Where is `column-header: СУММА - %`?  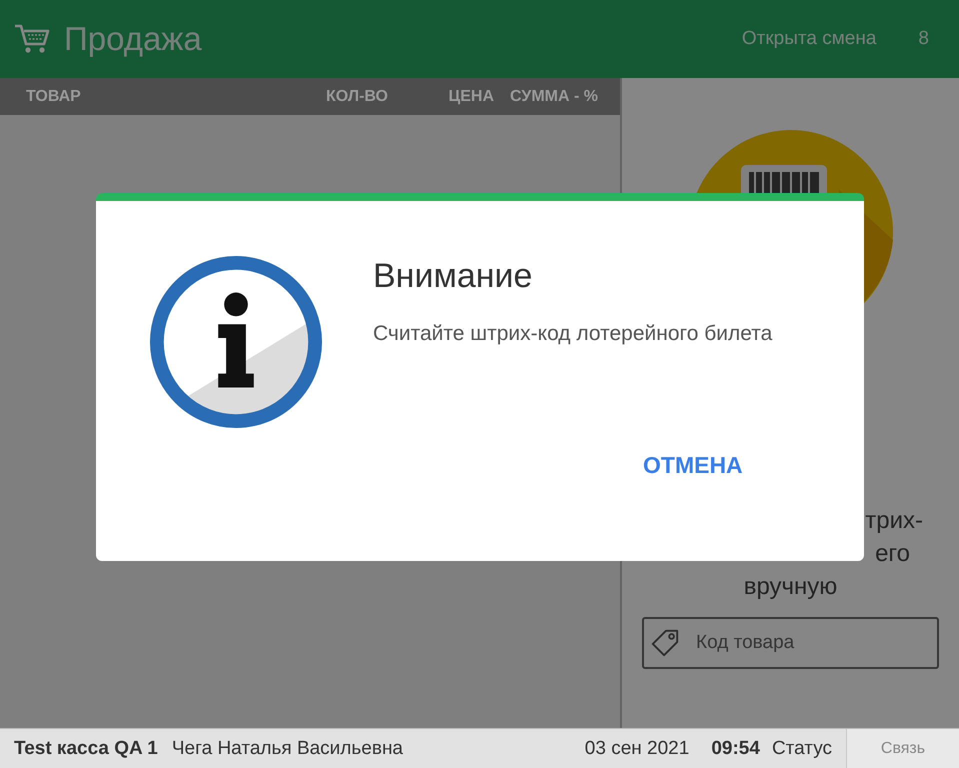
column-header: СУММА - % is located at coordinates (554, 97).